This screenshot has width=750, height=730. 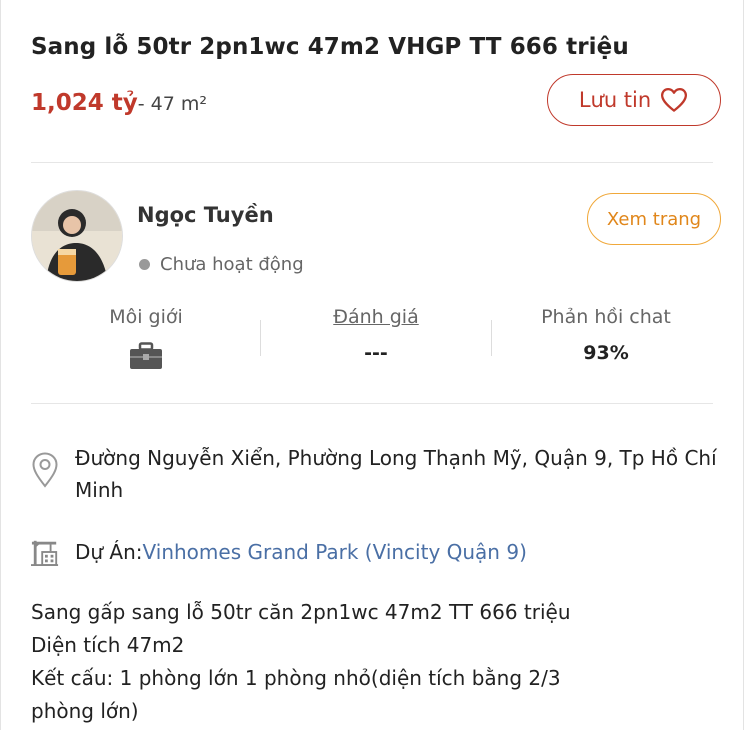 I want to click on briefcase-icon, so click(x=146, y=355).